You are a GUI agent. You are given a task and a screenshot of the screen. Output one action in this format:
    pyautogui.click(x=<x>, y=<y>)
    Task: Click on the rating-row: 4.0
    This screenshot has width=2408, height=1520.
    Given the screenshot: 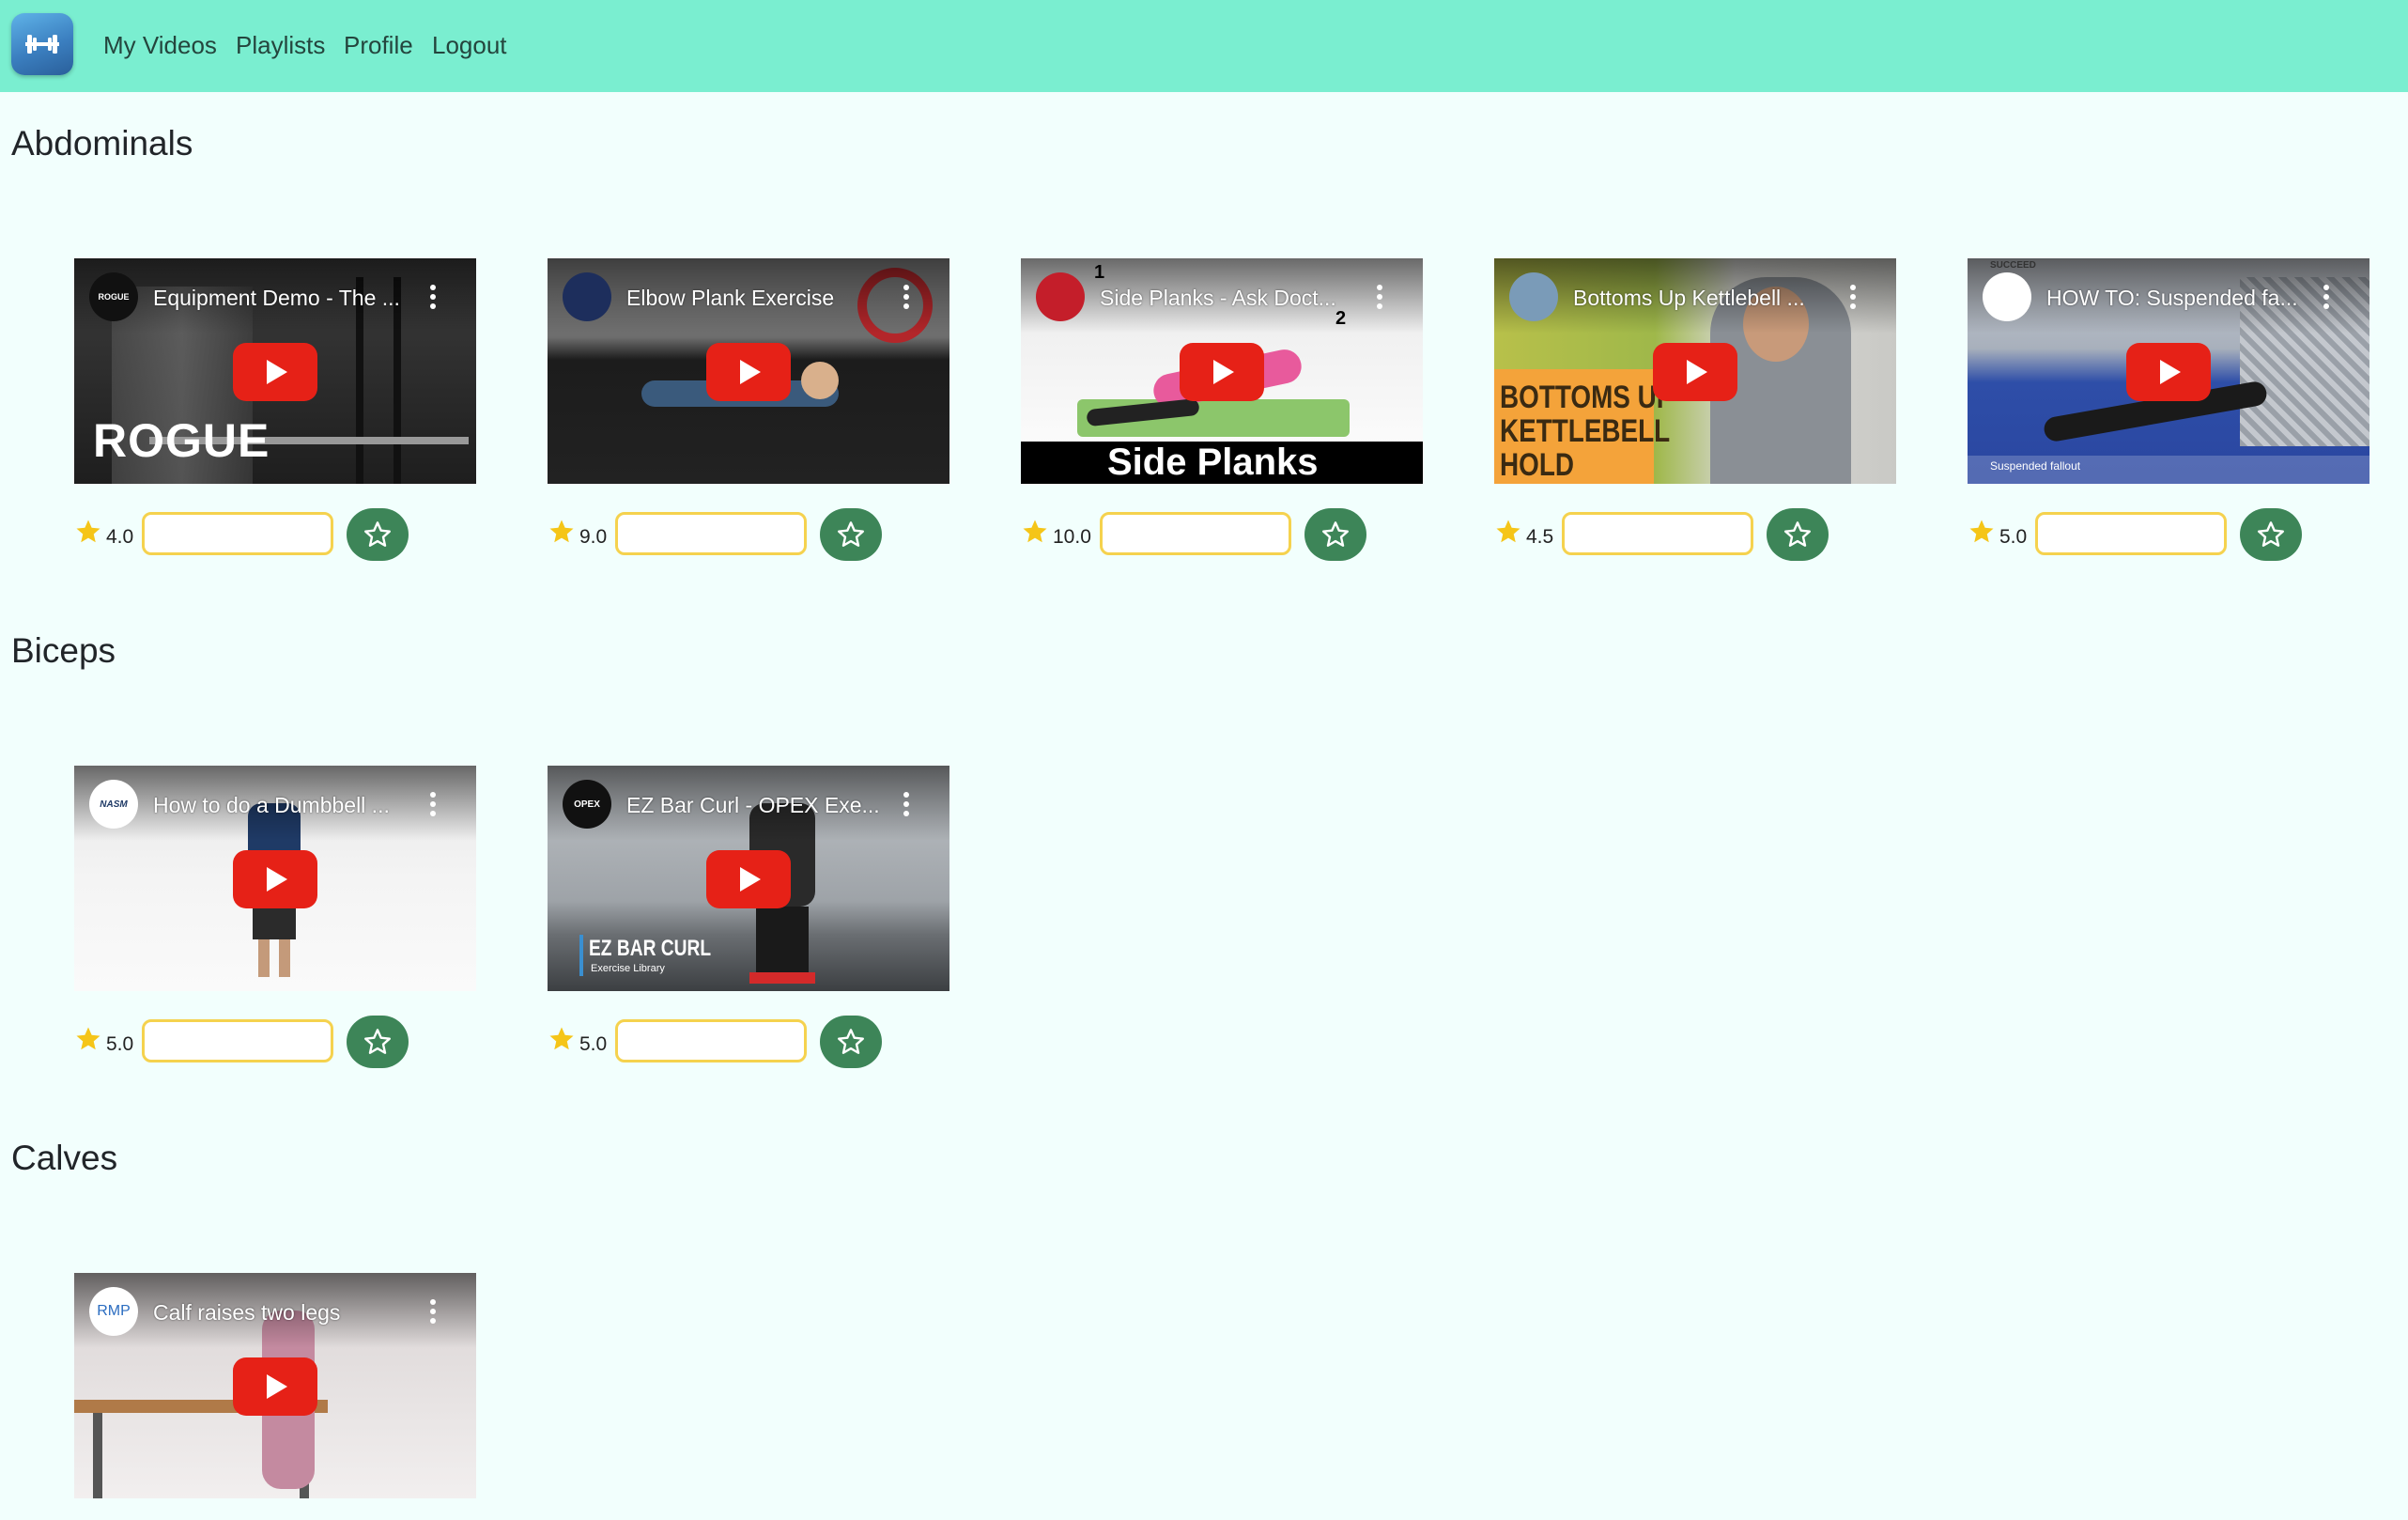 What is the action you would take?
    pyautogui.click(x=275, y=534)
    